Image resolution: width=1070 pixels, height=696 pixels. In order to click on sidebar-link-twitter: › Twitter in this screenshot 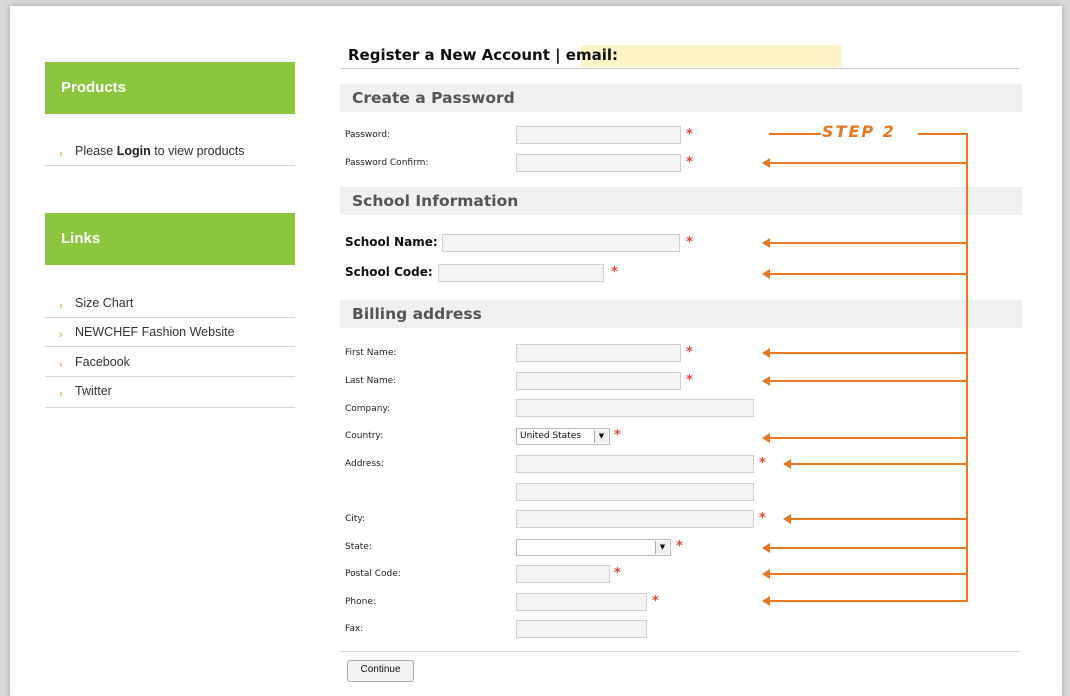, I will do `click(170, 396)`.